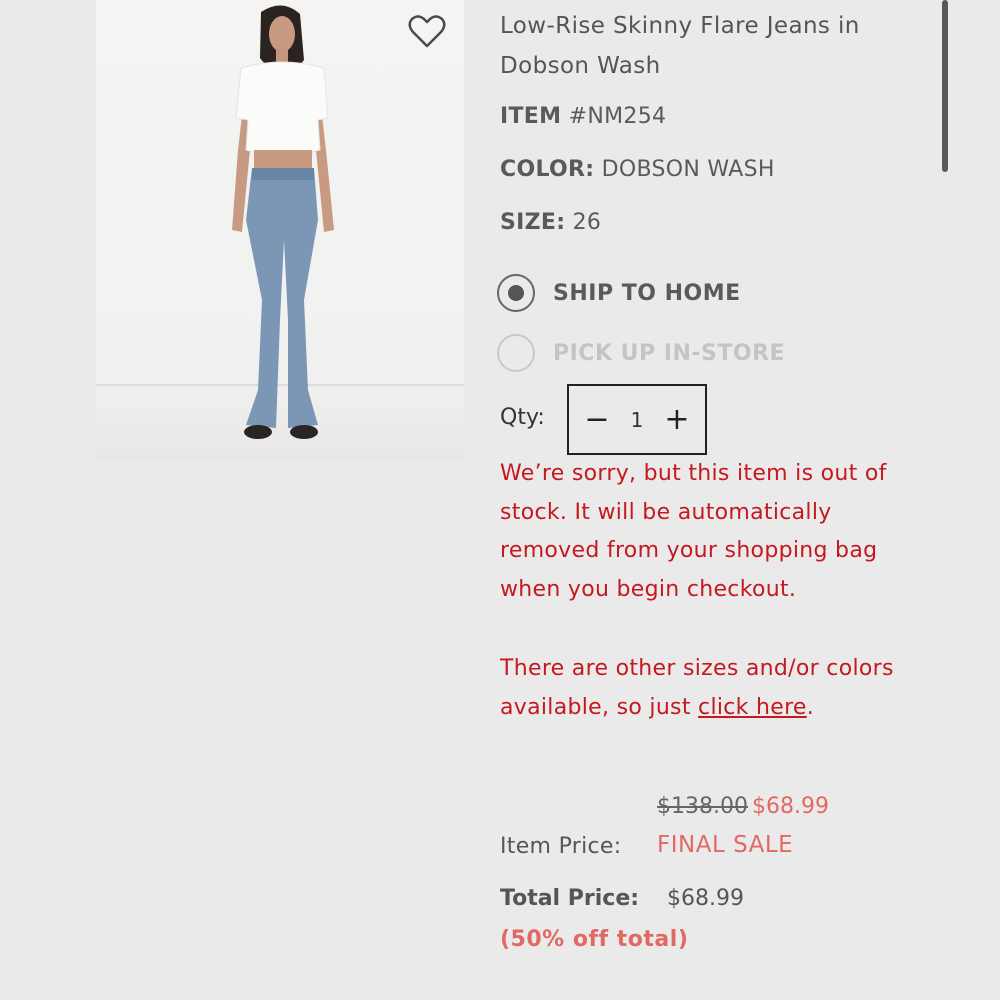 The width and height of the screenshot is (1000, 1000). I want to click on pick-up-in-store-label: PICK UP IN-STORE, so click(669, 353).